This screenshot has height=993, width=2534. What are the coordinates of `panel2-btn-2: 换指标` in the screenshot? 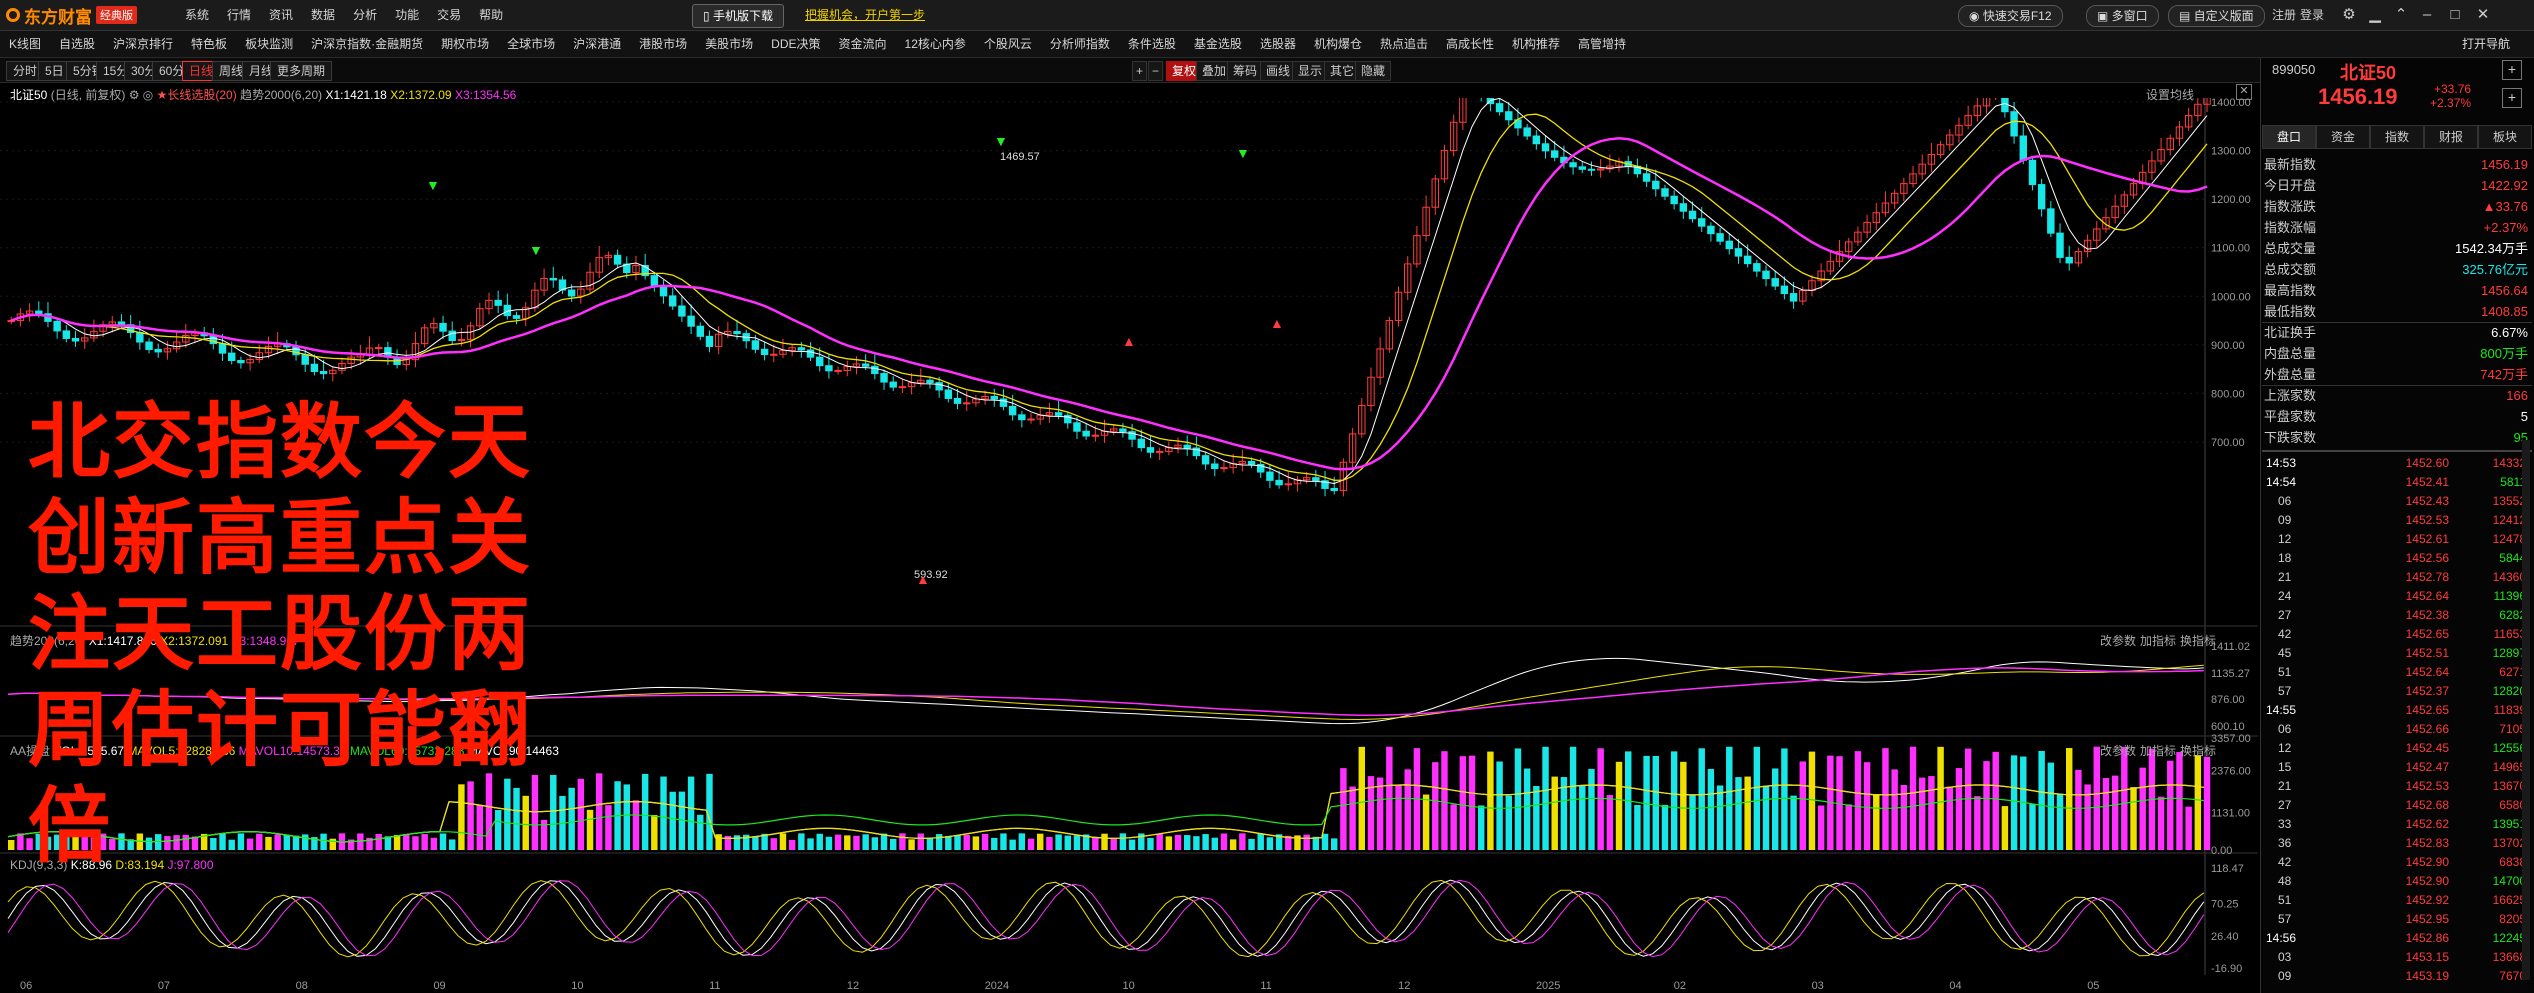 It's located at (2198, 640).